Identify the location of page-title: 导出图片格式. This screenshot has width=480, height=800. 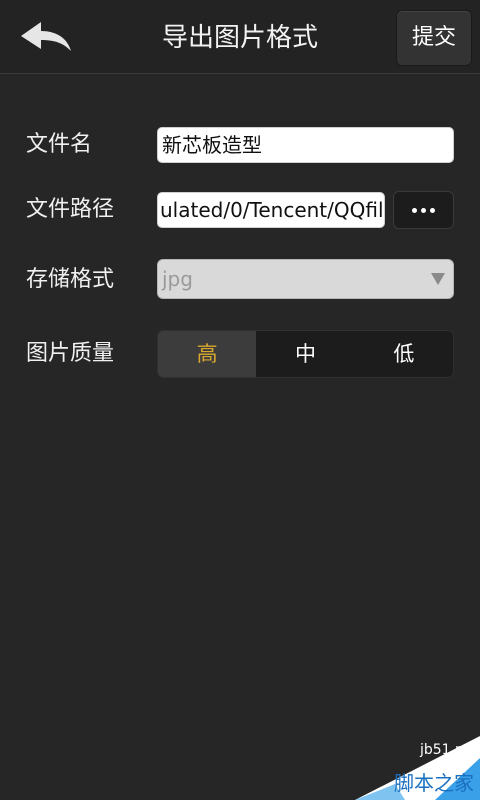
(239, 38).